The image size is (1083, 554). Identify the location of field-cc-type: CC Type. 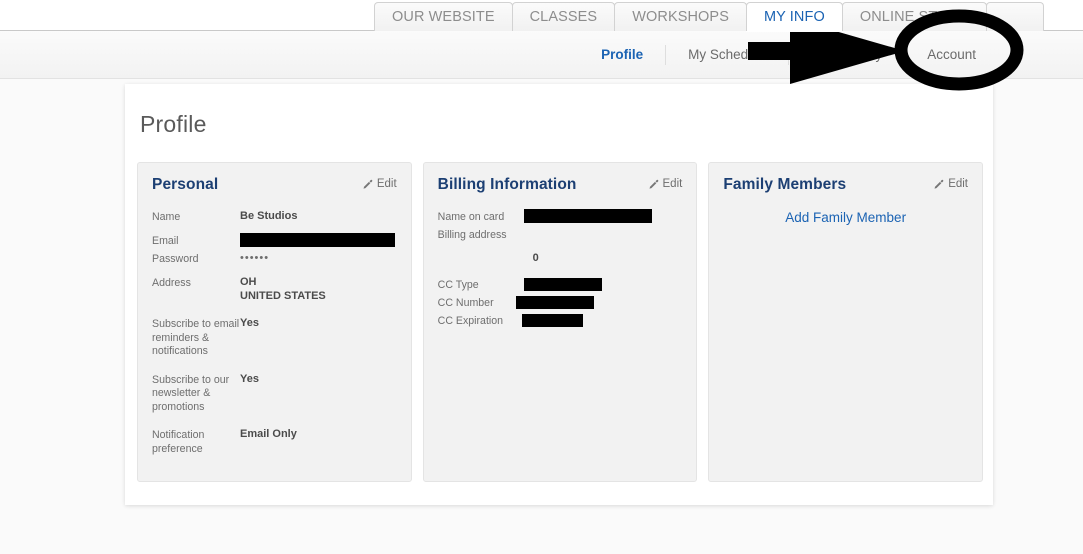
(560, 285).